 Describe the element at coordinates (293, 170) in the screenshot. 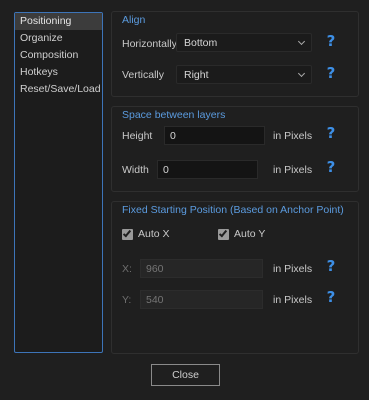

I see `width-unit-label: in Pixels` at that location.